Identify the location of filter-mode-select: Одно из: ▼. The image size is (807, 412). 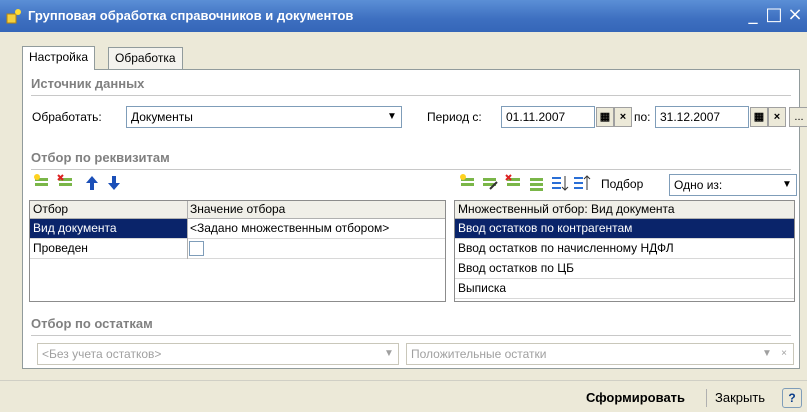
(733, 185).